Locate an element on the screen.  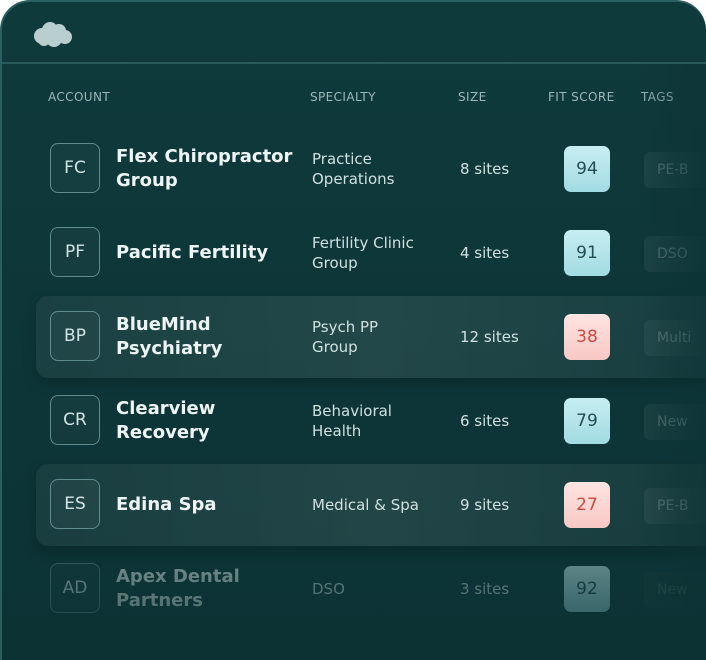
account-name: Flex Chiropractor Group is located at coordinates (206, 169).